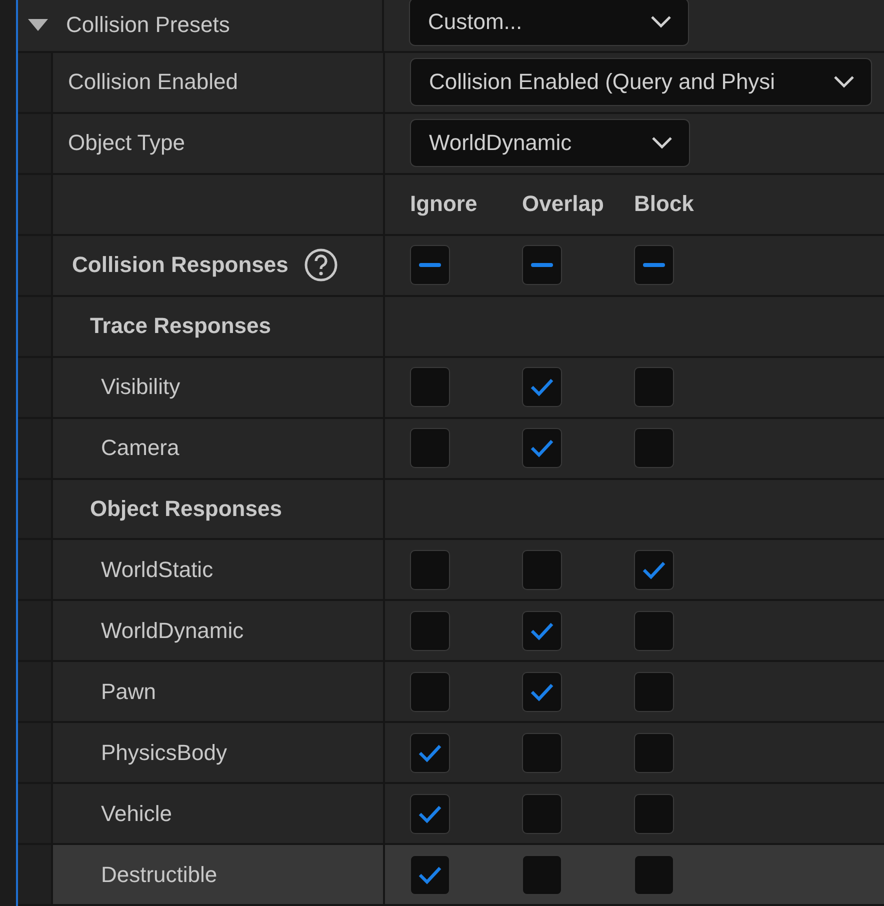 Image resolution: width=884 pixels, height=906 pixels. Describe the element at coordinates (152, 82) in the screenshot. I see `property-label: Collision Enabled` at that location.